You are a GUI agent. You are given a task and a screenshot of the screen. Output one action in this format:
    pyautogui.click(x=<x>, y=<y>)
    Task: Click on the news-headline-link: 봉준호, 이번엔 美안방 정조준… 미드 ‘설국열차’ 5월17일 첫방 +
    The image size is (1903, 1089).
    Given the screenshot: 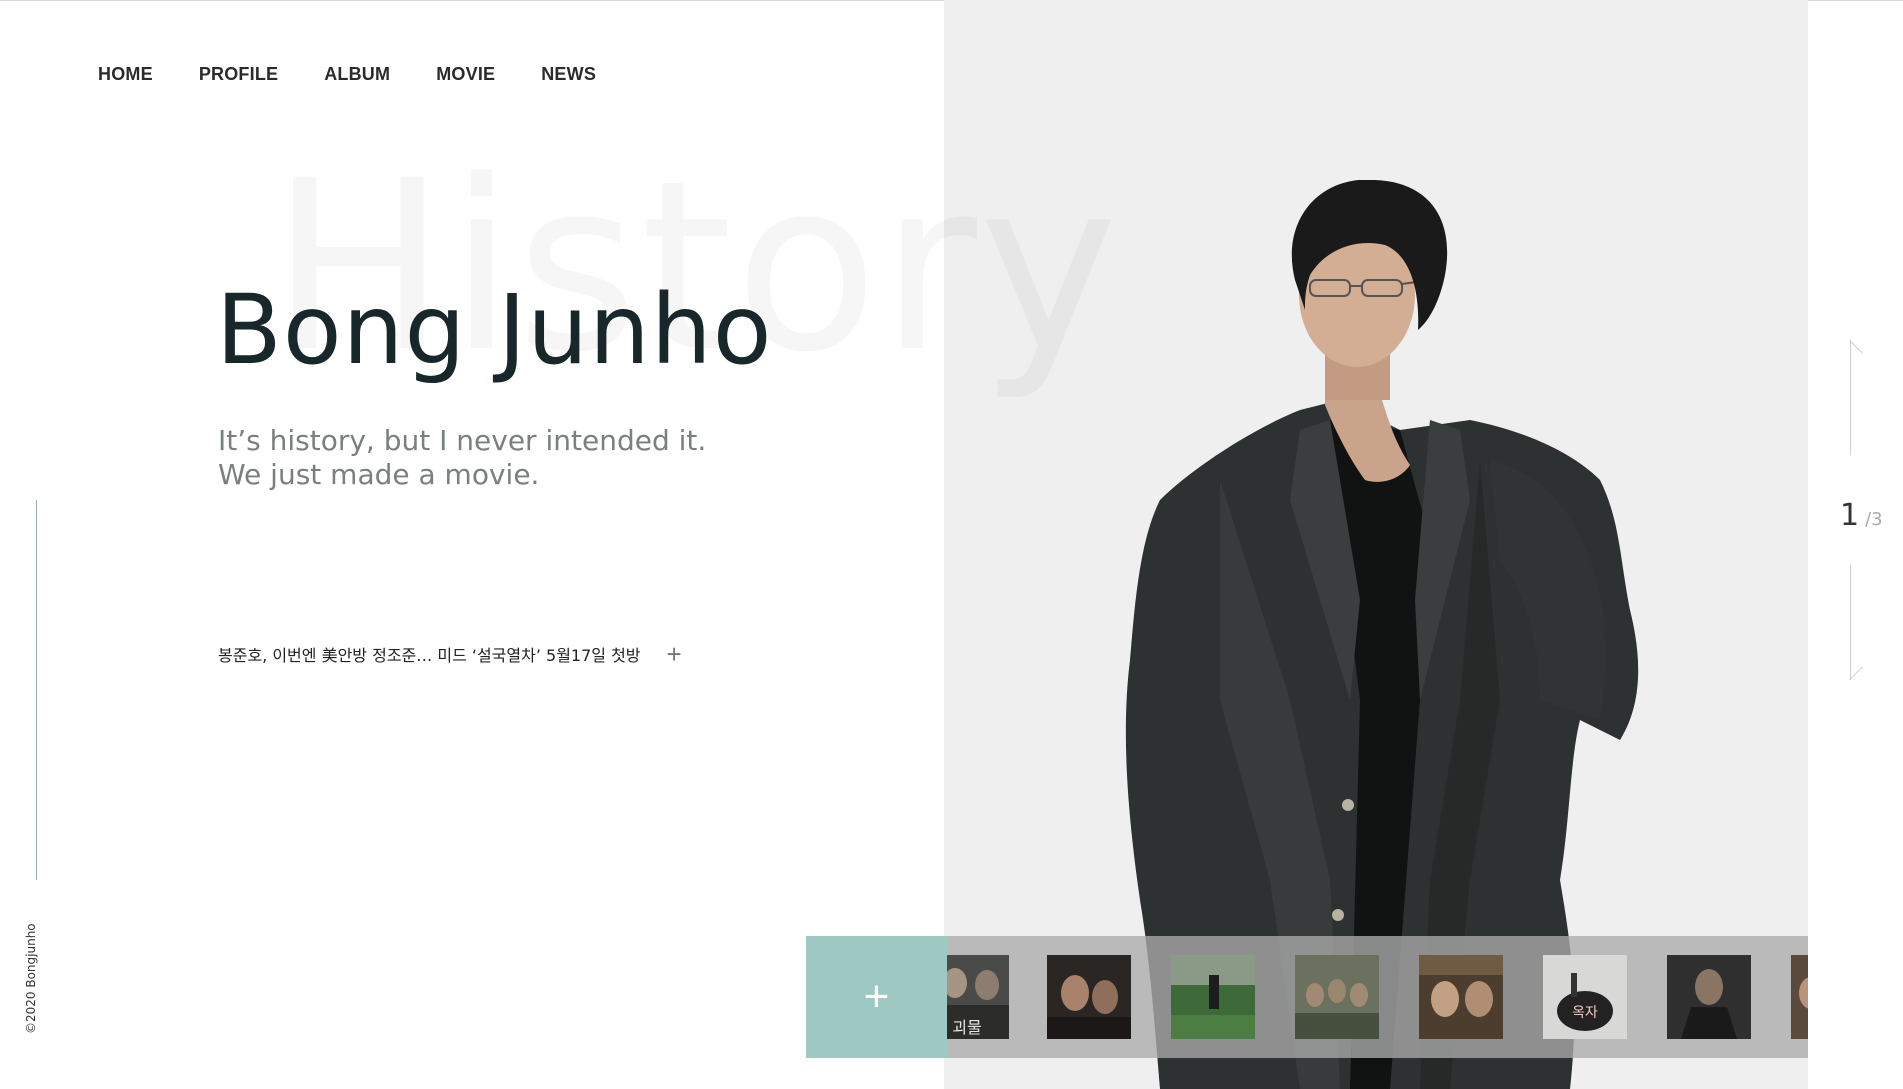 What is the action you would take?
    pyautogui.click(x=450, y=654)
    